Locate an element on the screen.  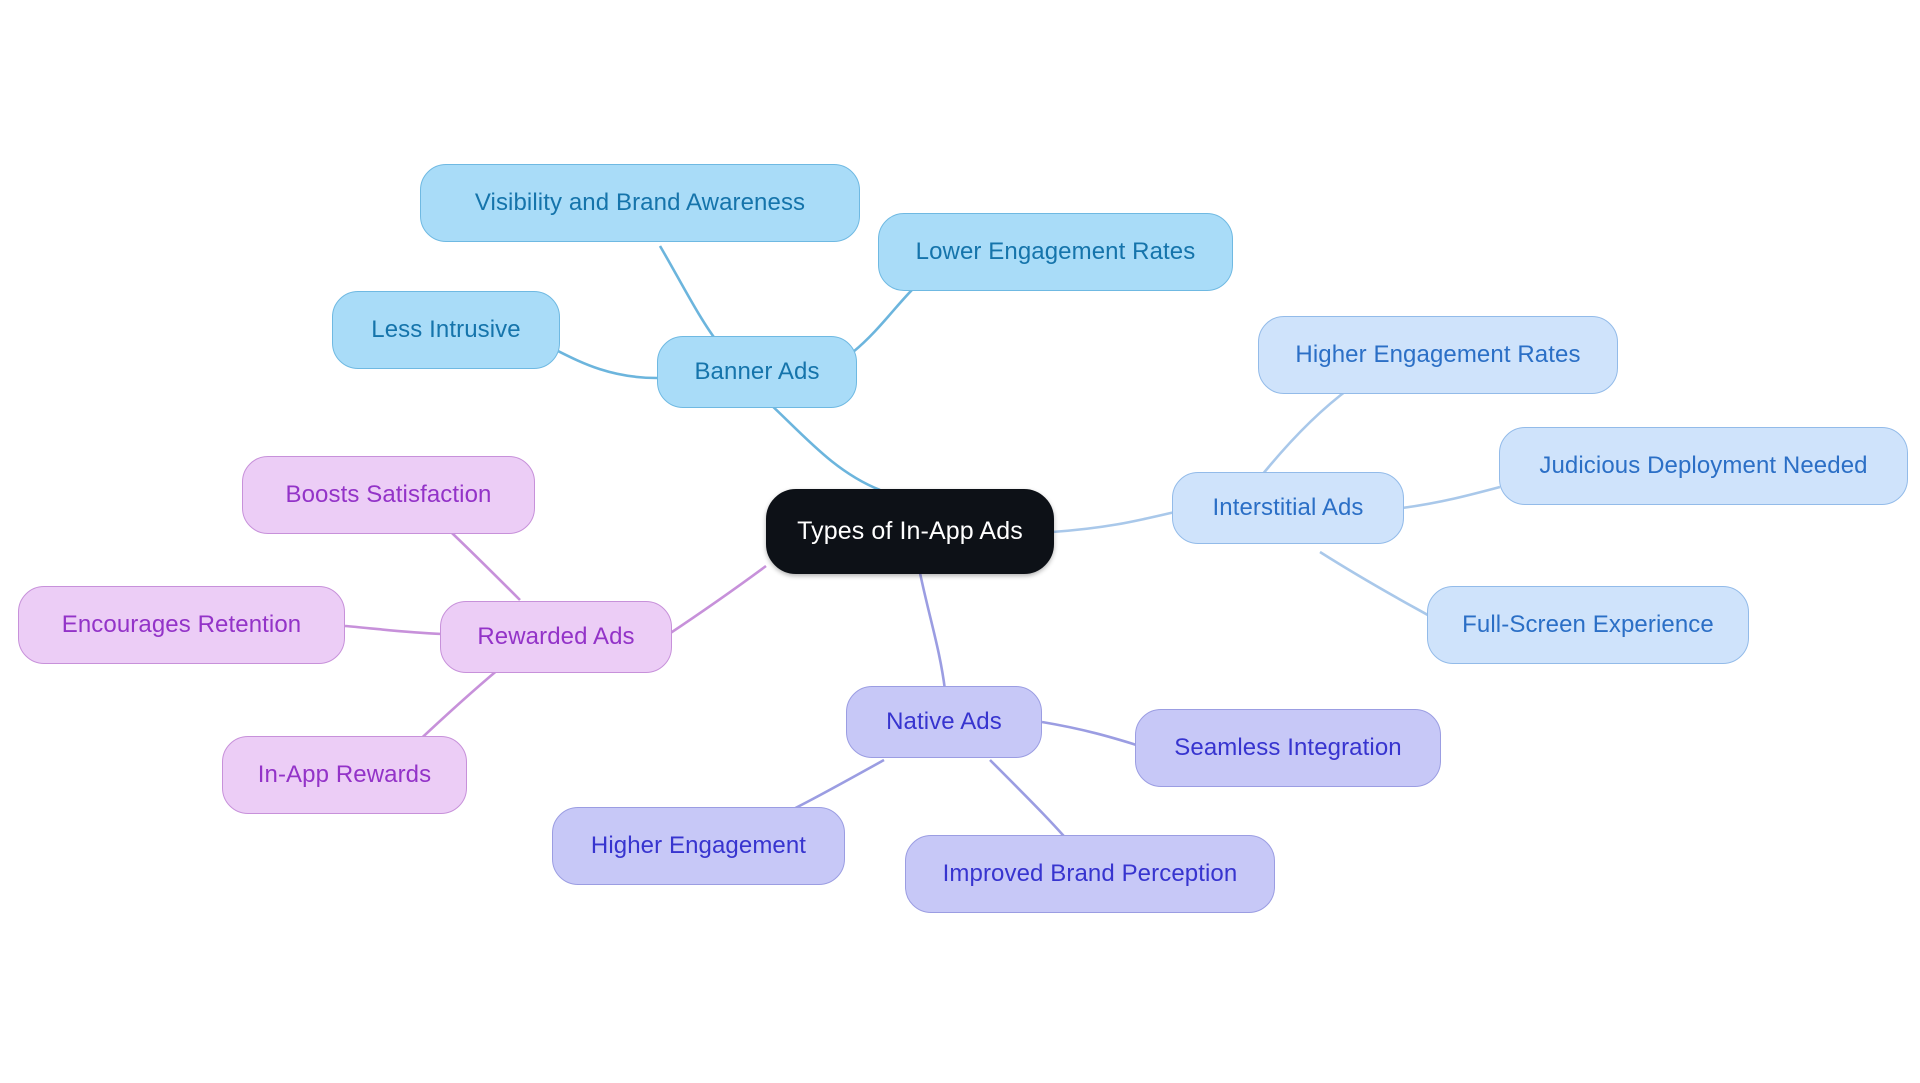
branch-node-native-ads: Native Ads is located at coordinates (944, 722).